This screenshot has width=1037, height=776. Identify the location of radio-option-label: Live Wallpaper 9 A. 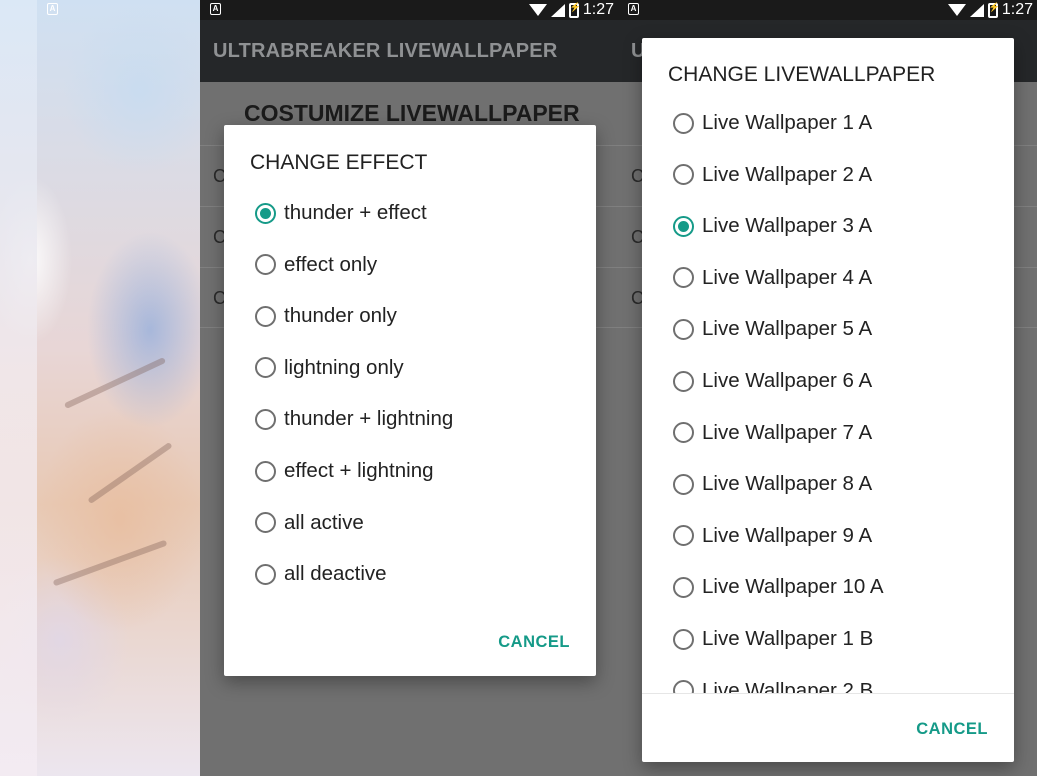
(787, 535).